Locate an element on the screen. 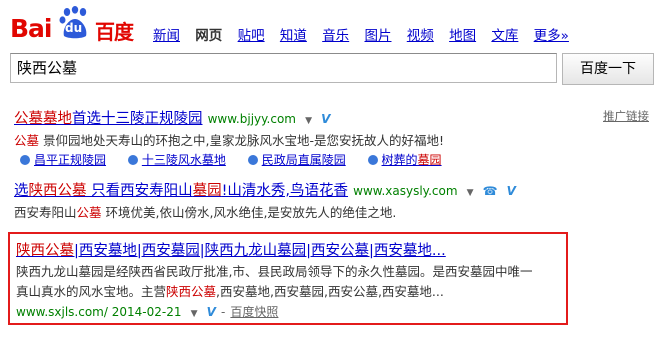 The height and width of the screenshot is (338, 658). result-3-url: www.sxjls.com/ 2014-02-21 is located at coordinates (99, 312).